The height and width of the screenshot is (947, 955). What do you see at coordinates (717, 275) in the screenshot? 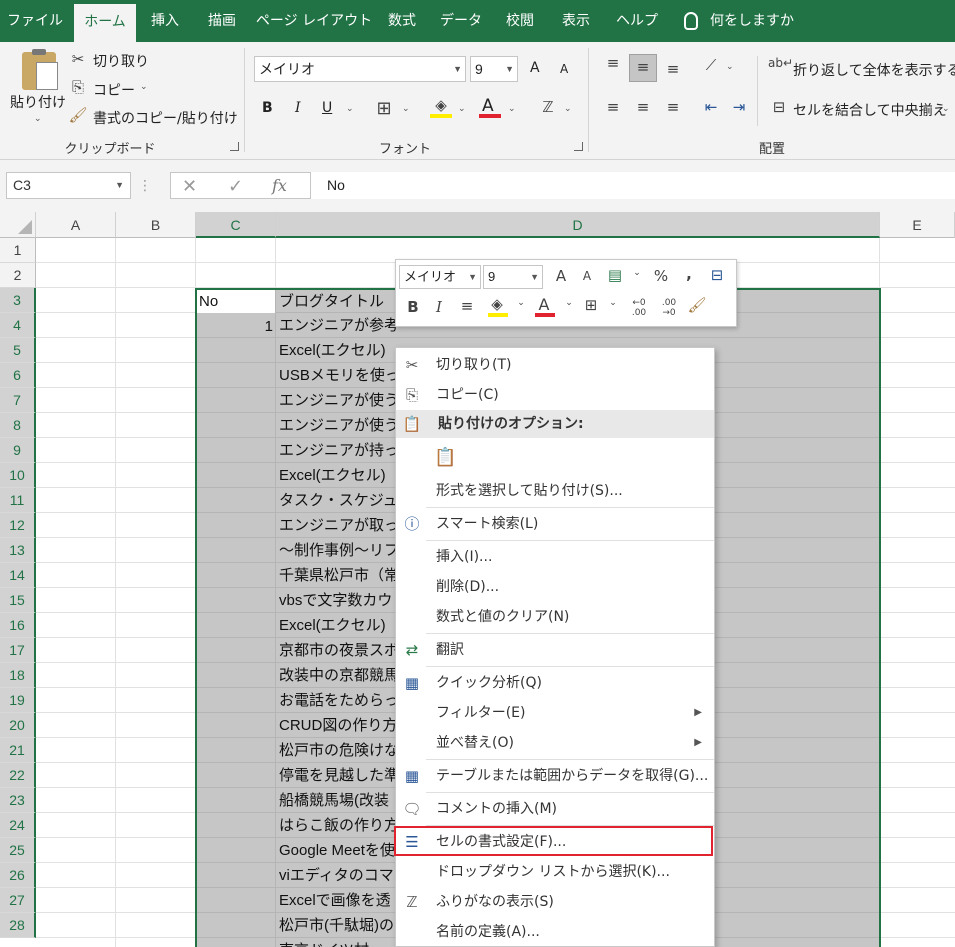
I see `merge-center-icon: ⊟` at bounding box center [717, 275].